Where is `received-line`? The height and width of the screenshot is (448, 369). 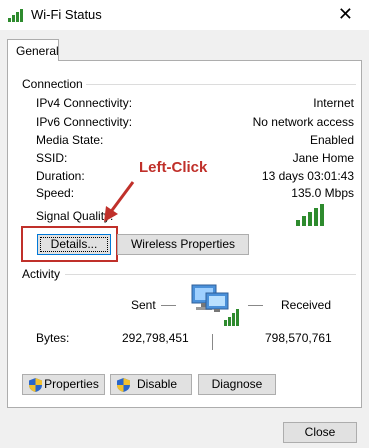
received-line is located at coordinates (255, 305).